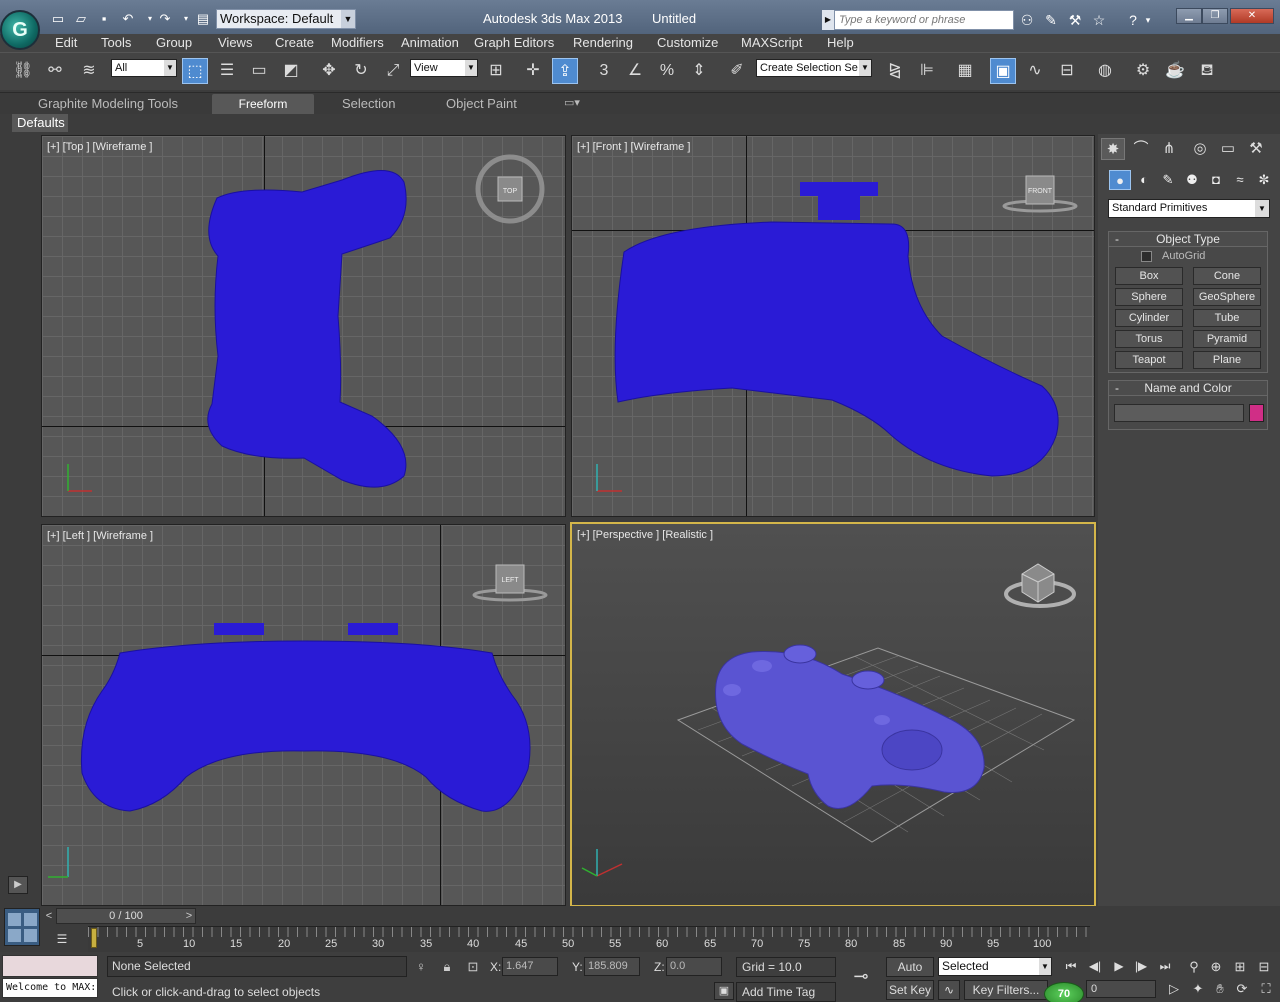 The image size is (1280, 1002). I want to click on object-type-rollout: - Object Type, so click(1188, 239).